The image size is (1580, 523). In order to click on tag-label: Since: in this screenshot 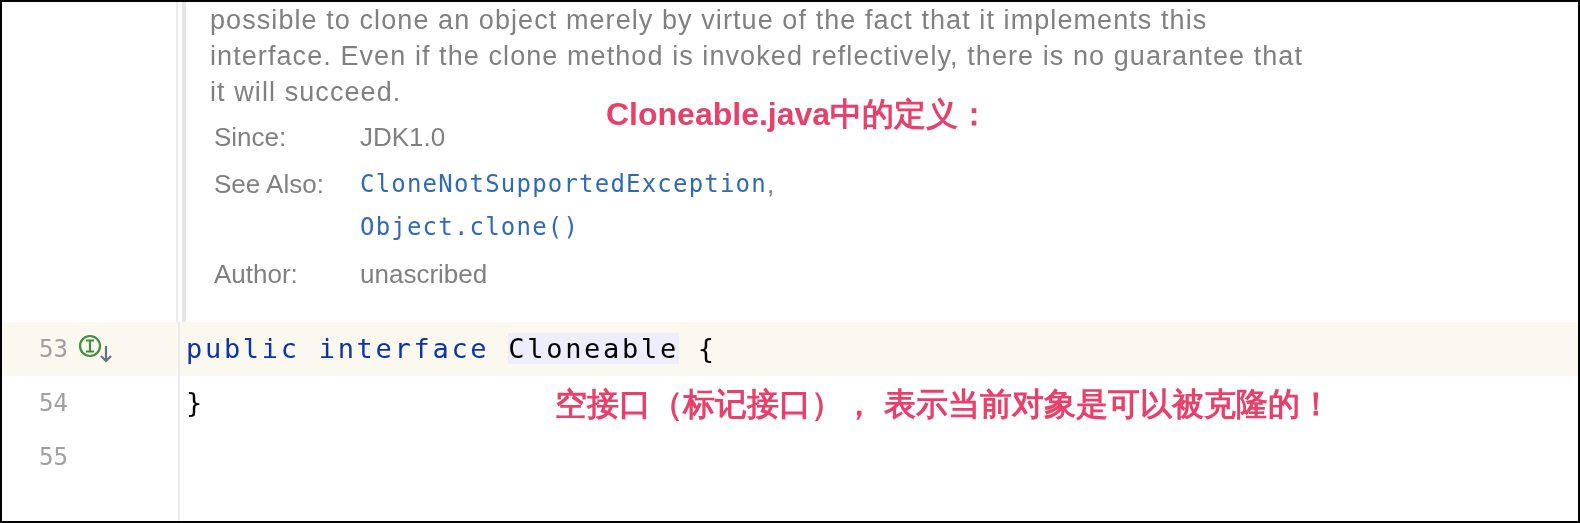, I will do `click(250, 137)`.